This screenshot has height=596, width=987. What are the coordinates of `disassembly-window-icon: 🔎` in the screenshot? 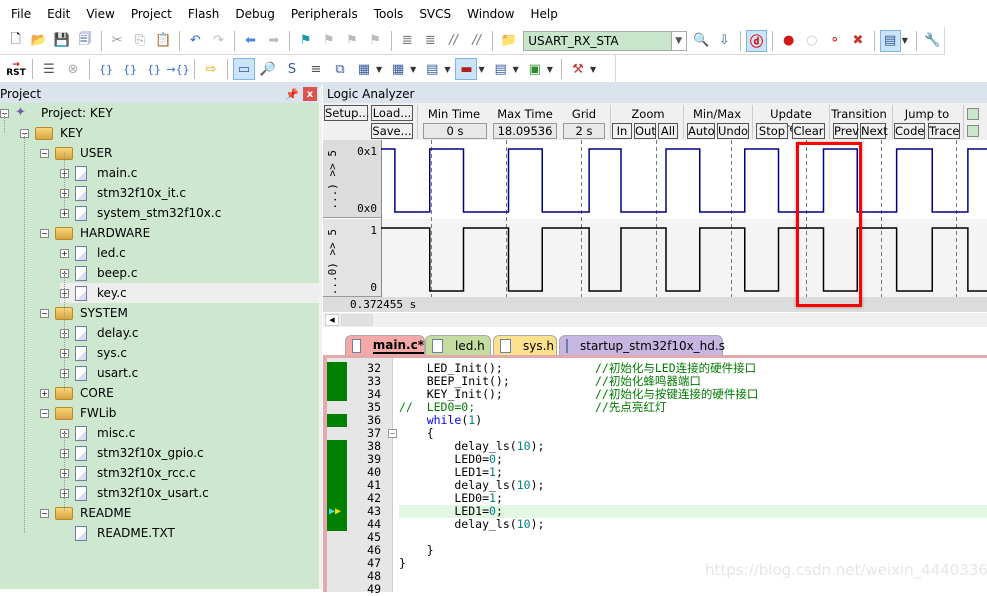 It's located at (268, 69).